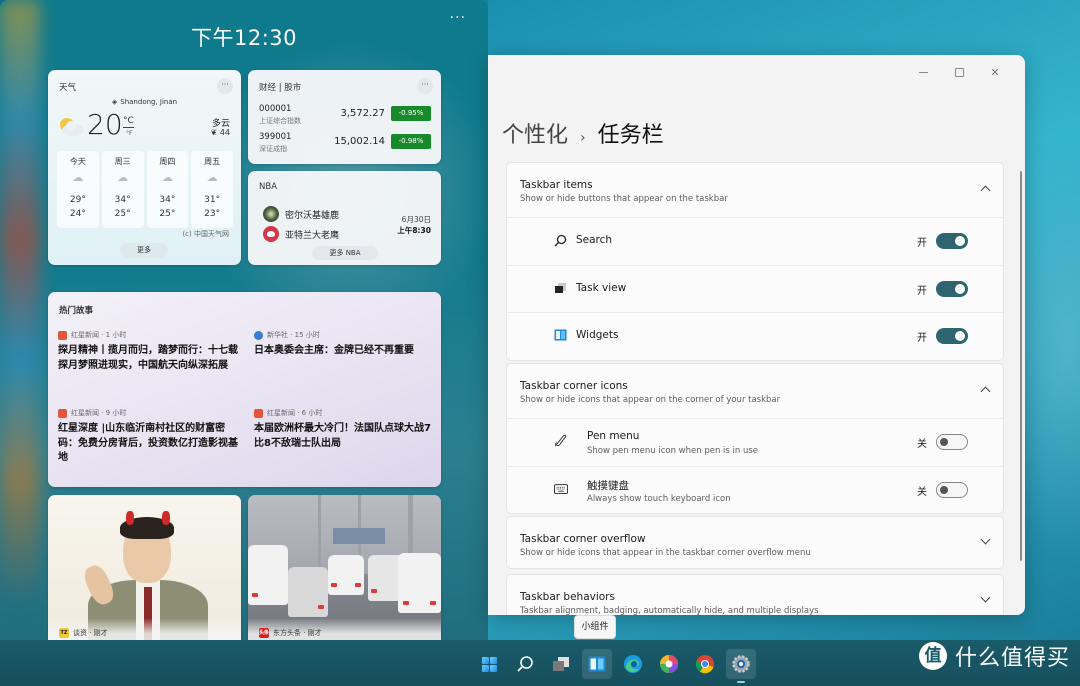  What do you see at coordinates (561, 440) in the screenshot?
I see `pen-icon` at bounding box center [561, 440].